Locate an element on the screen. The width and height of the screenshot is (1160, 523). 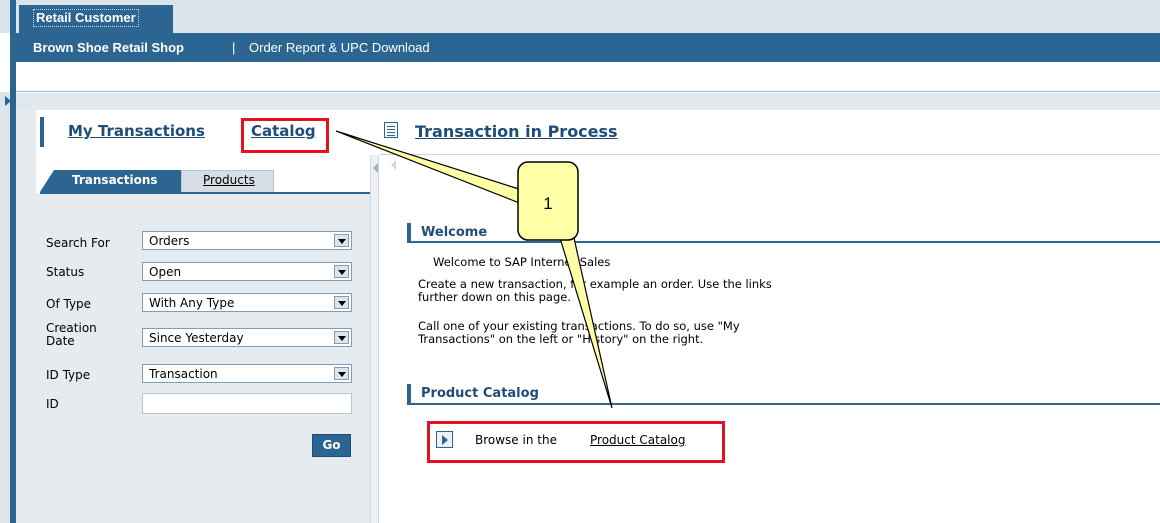
callout-annotation: 1 is located at coordinates (474, 269).